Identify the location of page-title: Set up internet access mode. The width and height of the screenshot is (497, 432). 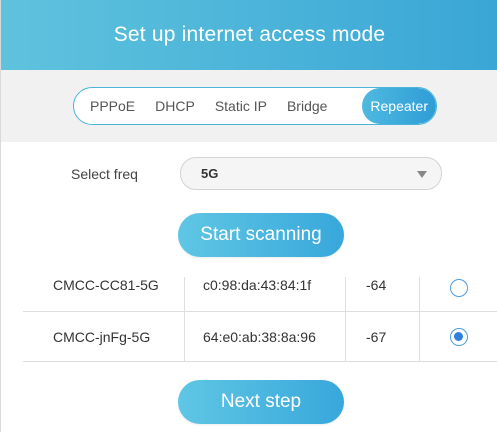
(249, 34).